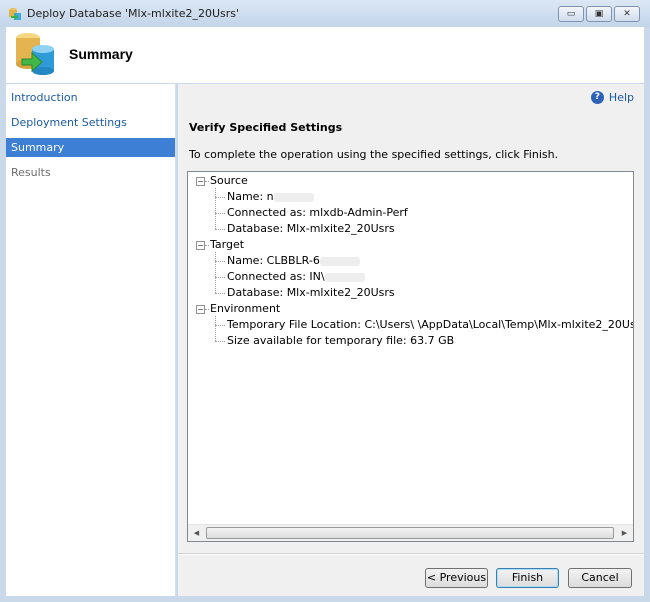 This screenshot has width=650, height=602. What do you see at coordinates (597, 97) in the screenshot?
I see `help-icon: ?` at bounding box center [597, 97].